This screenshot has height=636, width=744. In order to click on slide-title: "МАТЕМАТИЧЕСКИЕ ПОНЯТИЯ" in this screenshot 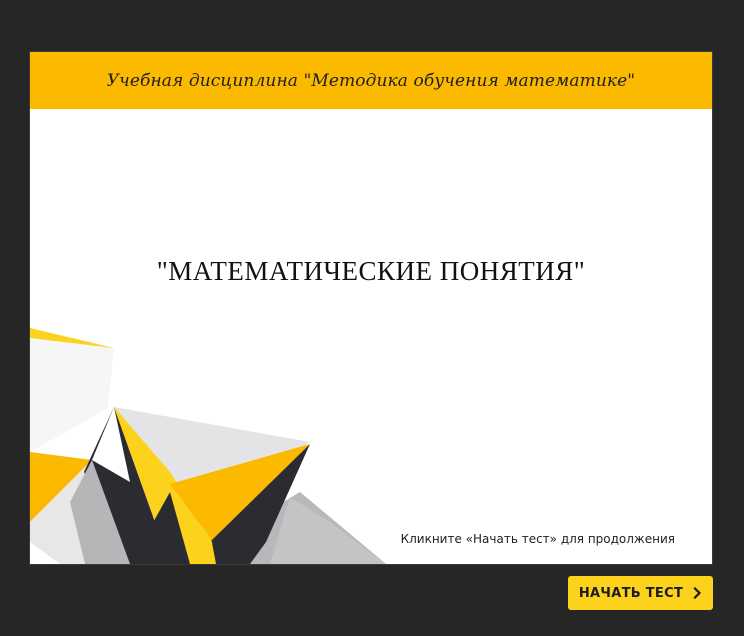, I will do `click(371, 271)`.